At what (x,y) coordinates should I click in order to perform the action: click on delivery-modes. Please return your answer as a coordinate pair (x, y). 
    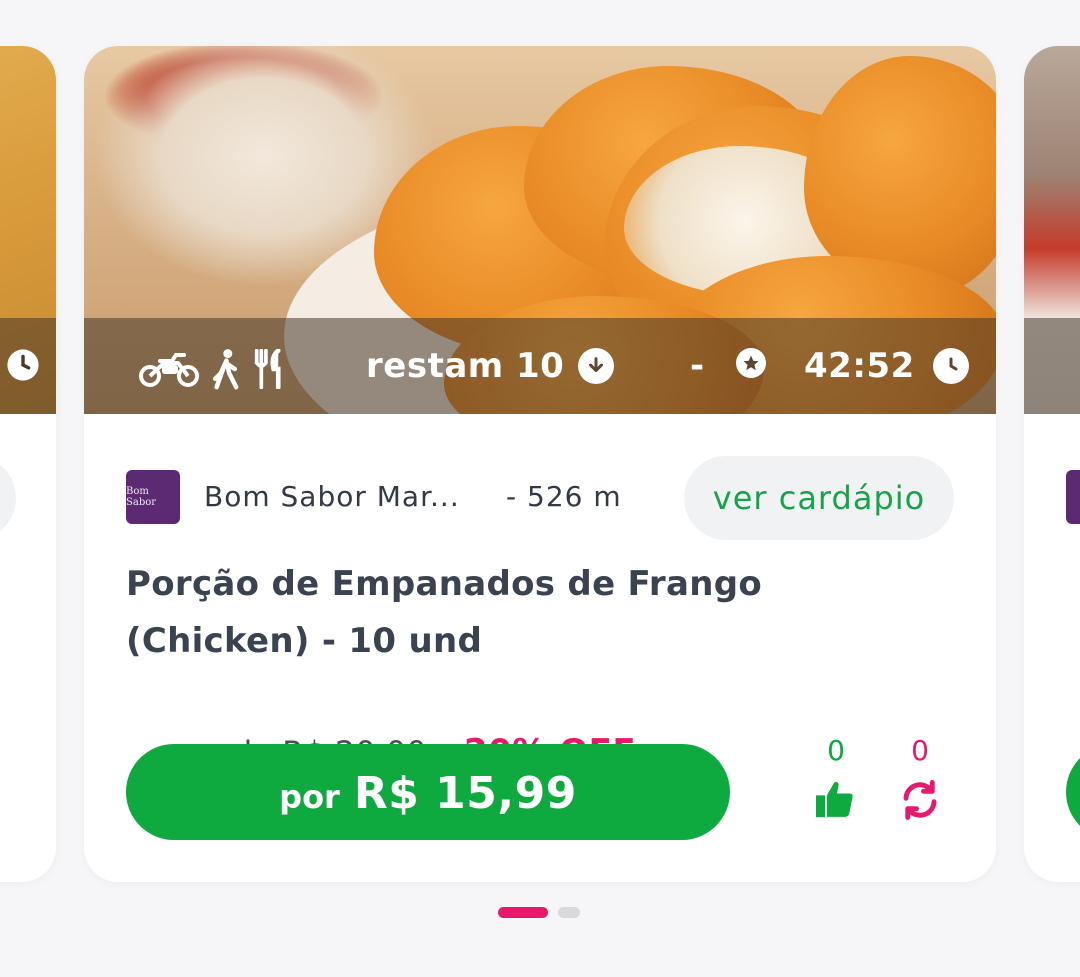
    Looking at the image, I should click on (213, 371).